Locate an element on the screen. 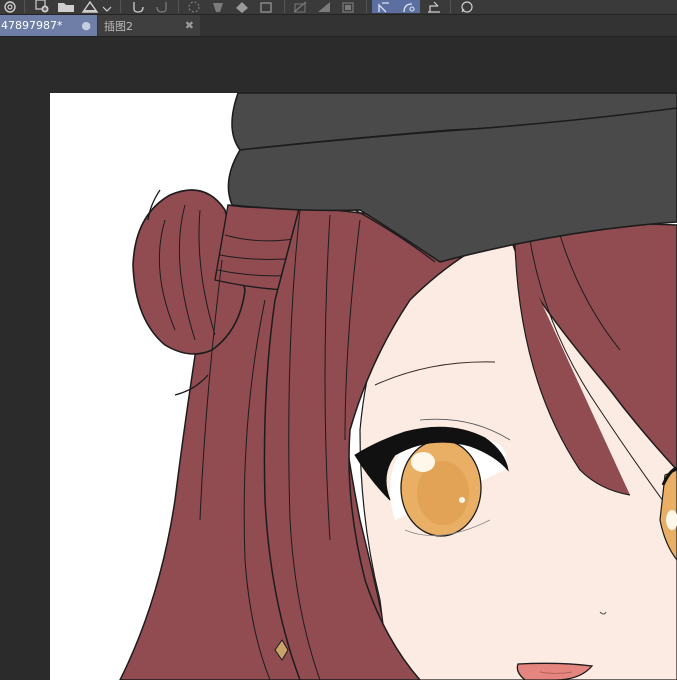 This screenshot has width=677, height=680. redo-icon is located at coordinates (162, 6).